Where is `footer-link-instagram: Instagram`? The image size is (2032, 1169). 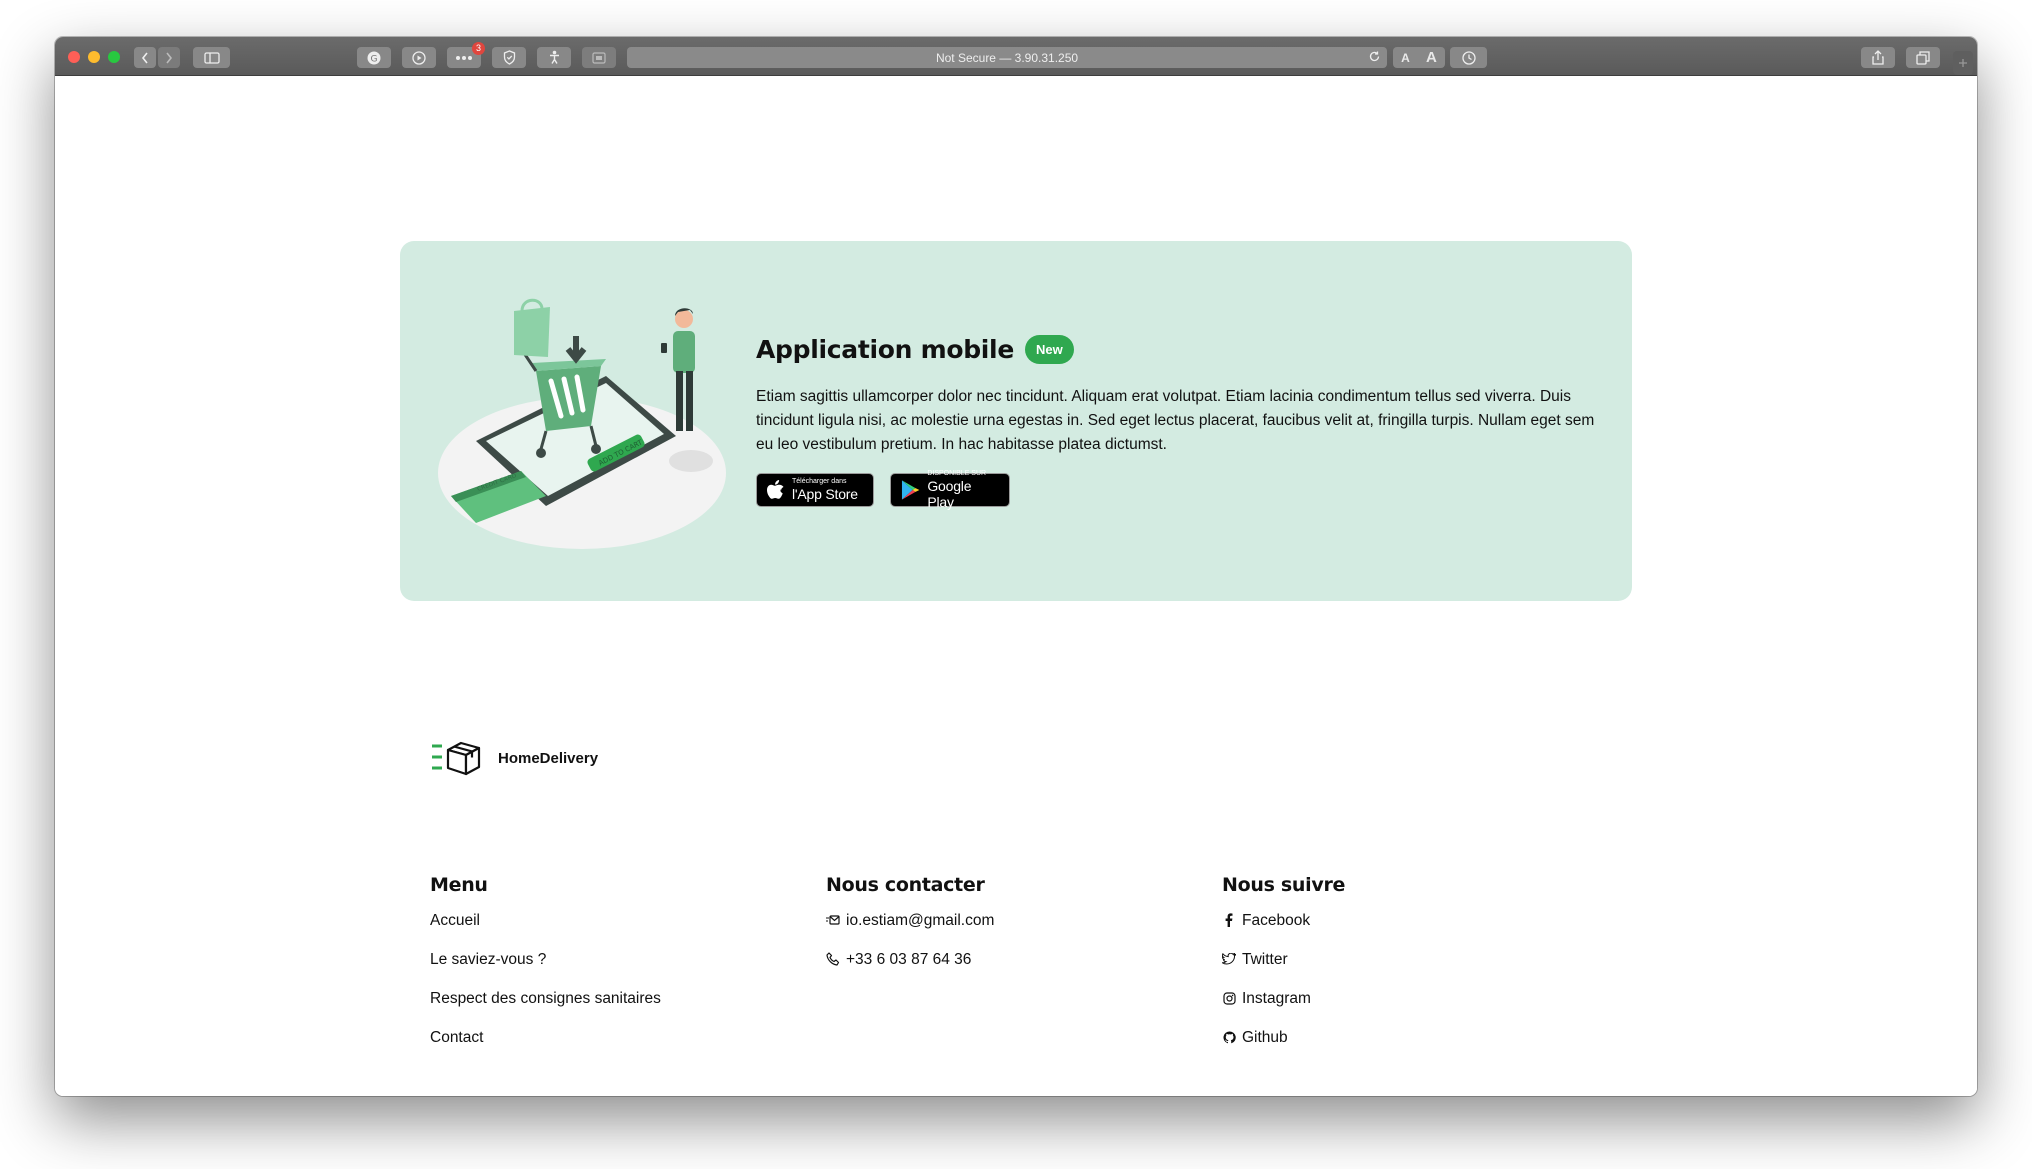 footer-link-instagram: Instagram is located at coordinates (1283, 1009).